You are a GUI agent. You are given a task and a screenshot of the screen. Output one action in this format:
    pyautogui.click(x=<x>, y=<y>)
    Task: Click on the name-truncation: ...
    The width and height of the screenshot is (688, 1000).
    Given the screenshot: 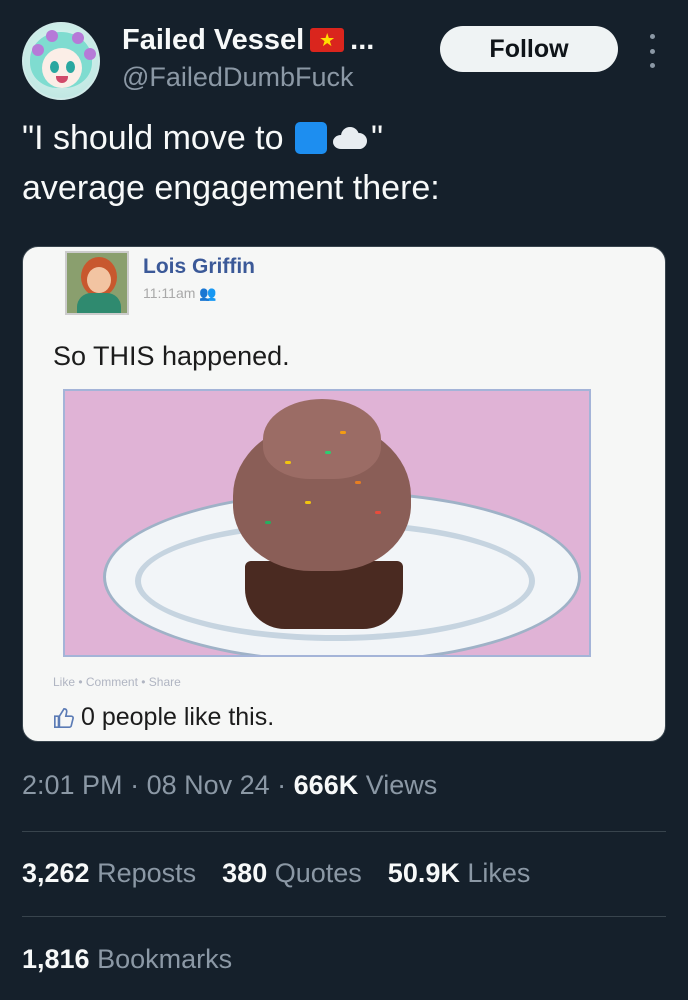 What is the action you would take?
    pyautogui.click(x=362, y=39)
    